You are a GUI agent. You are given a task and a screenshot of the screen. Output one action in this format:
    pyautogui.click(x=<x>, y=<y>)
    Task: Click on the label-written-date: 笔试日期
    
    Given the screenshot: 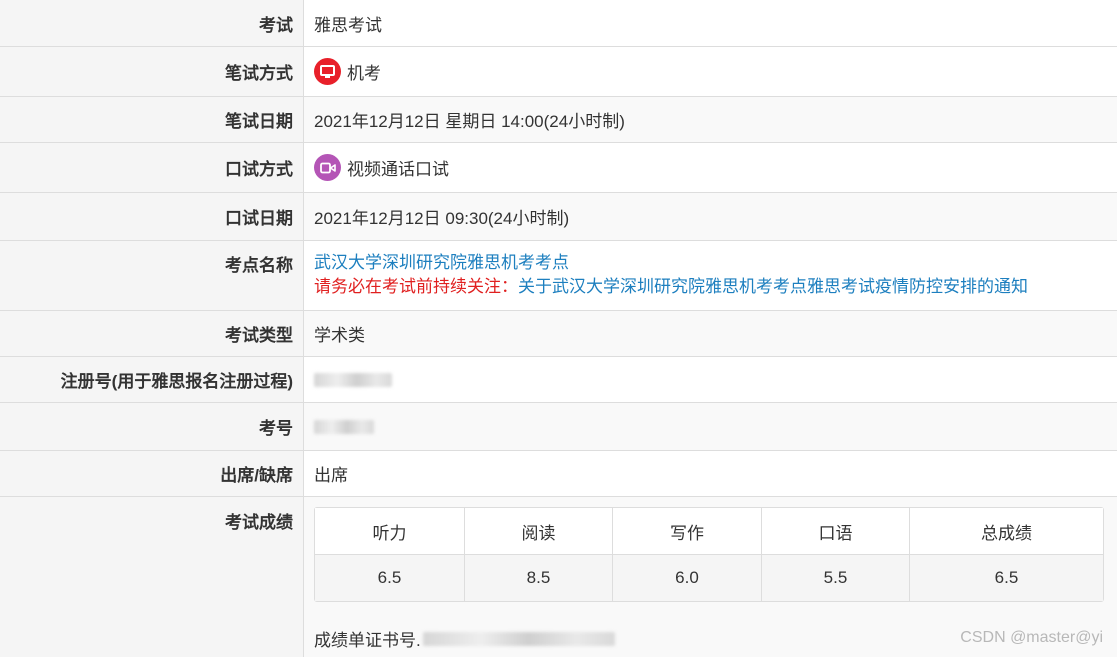 What is the action you would take?
    pyautogui.click(x=152, y=119)
    